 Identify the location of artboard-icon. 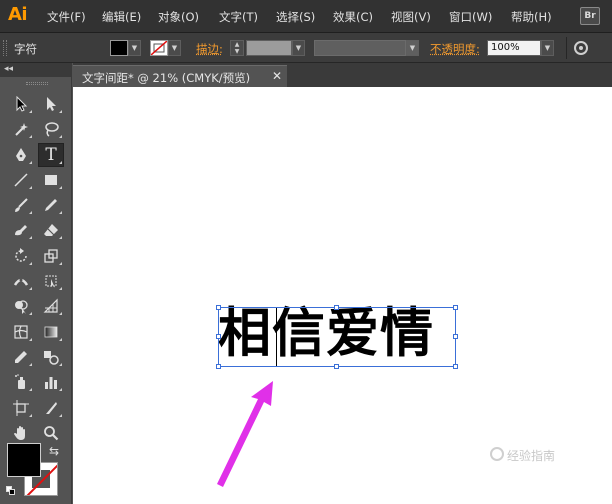
(21, 408).